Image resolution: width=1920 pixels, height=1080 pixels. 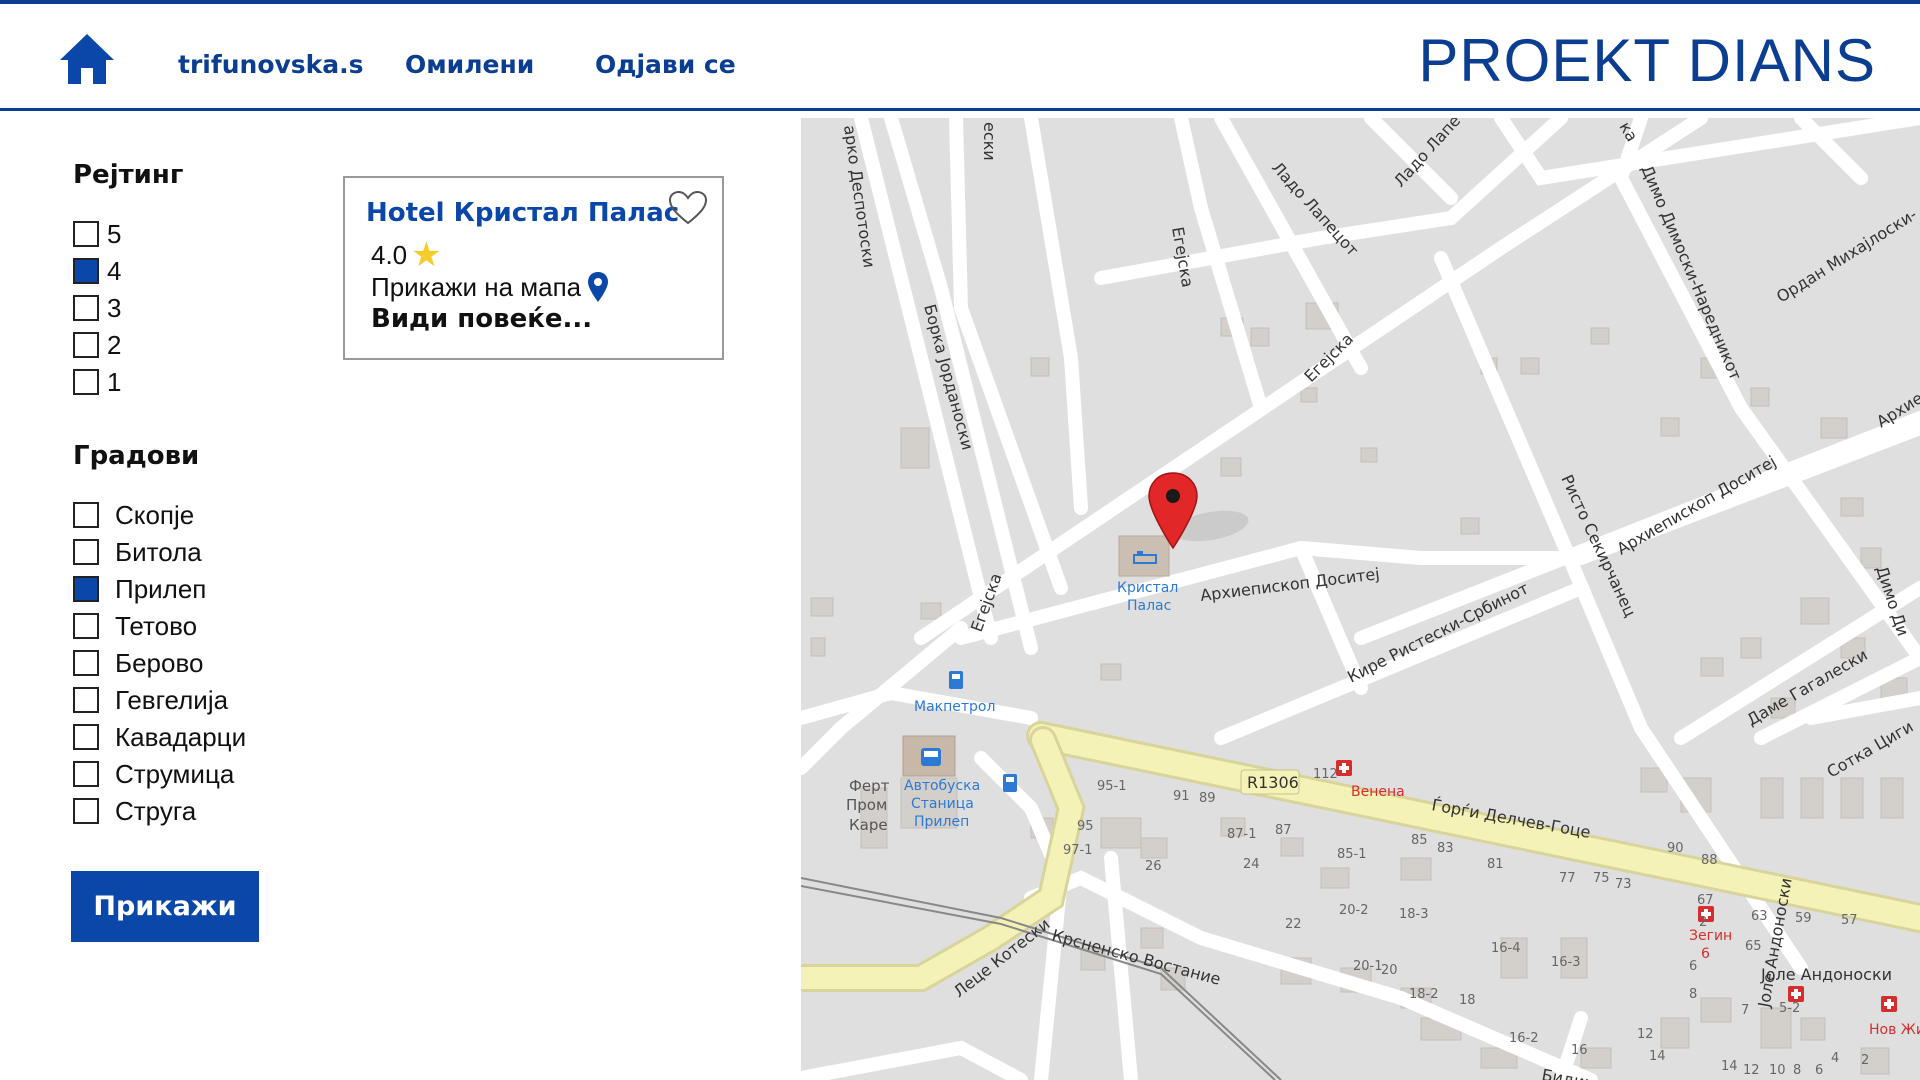 What do you see at coordinates (1675, 848) in the screenshot?
I see `house-number: 90` at bounding box center [1675, 848].